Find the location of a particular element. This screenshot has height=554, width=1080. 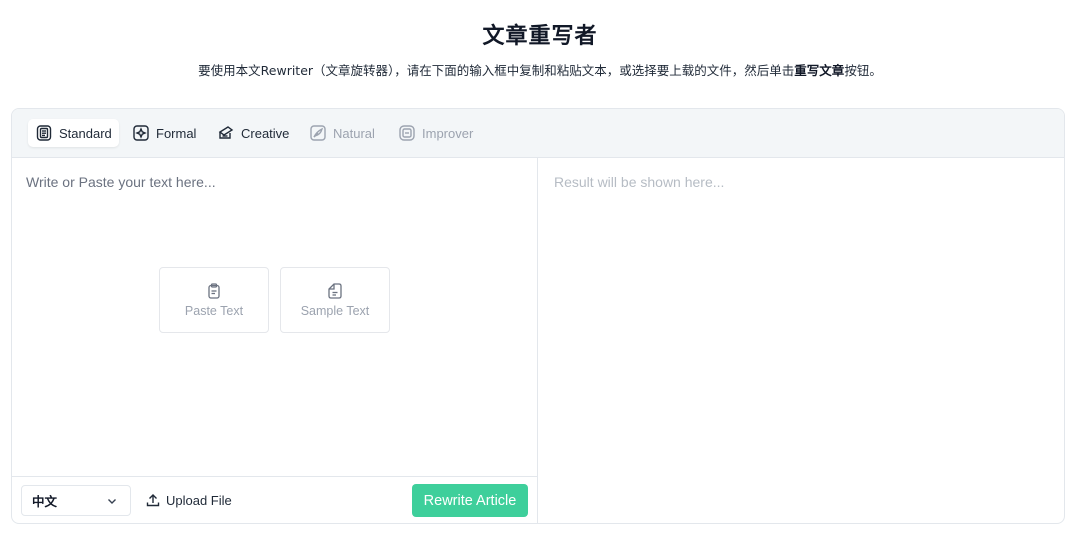

sample-text-button: Sample Text is located at coordinates (335, 300).